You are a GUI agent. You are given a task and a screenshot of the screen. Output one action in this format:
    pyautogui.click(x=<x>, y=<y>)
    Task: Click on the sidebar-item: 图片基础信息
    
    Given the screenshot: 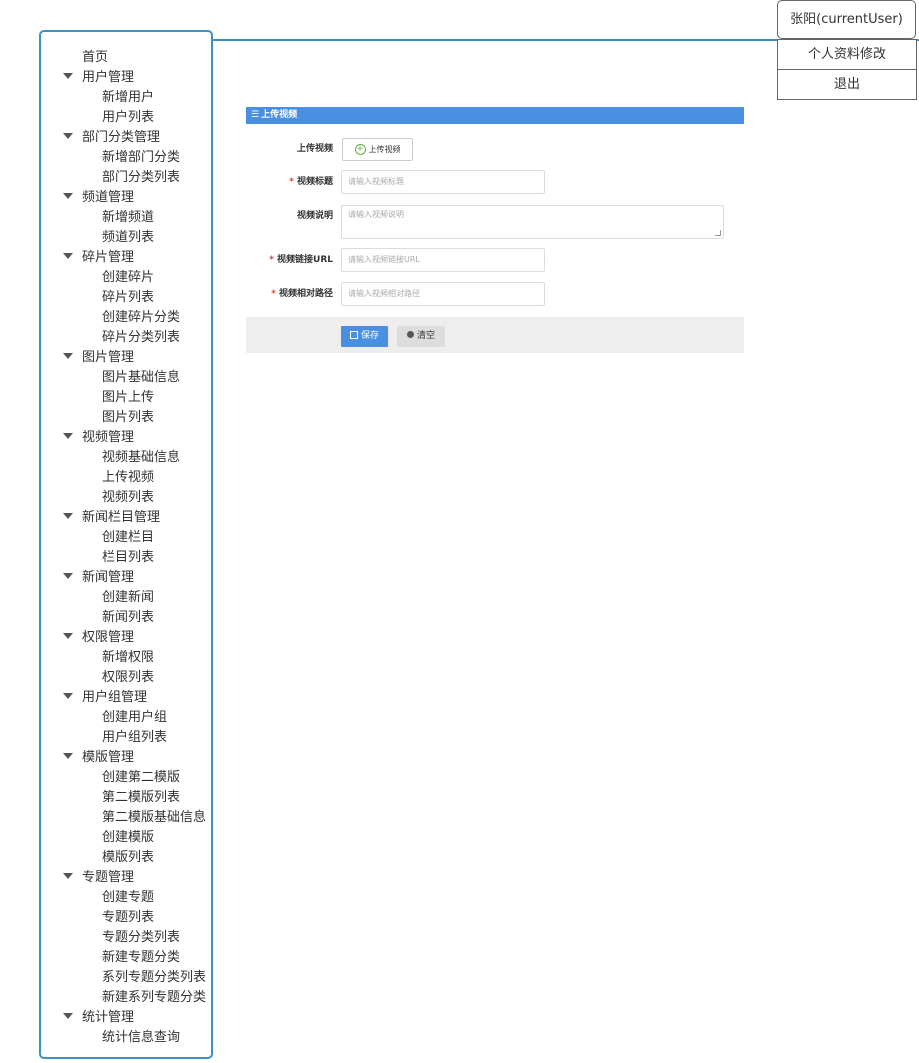 What is the action you would take?
    pyautogui.click(x=141, y=378)
    